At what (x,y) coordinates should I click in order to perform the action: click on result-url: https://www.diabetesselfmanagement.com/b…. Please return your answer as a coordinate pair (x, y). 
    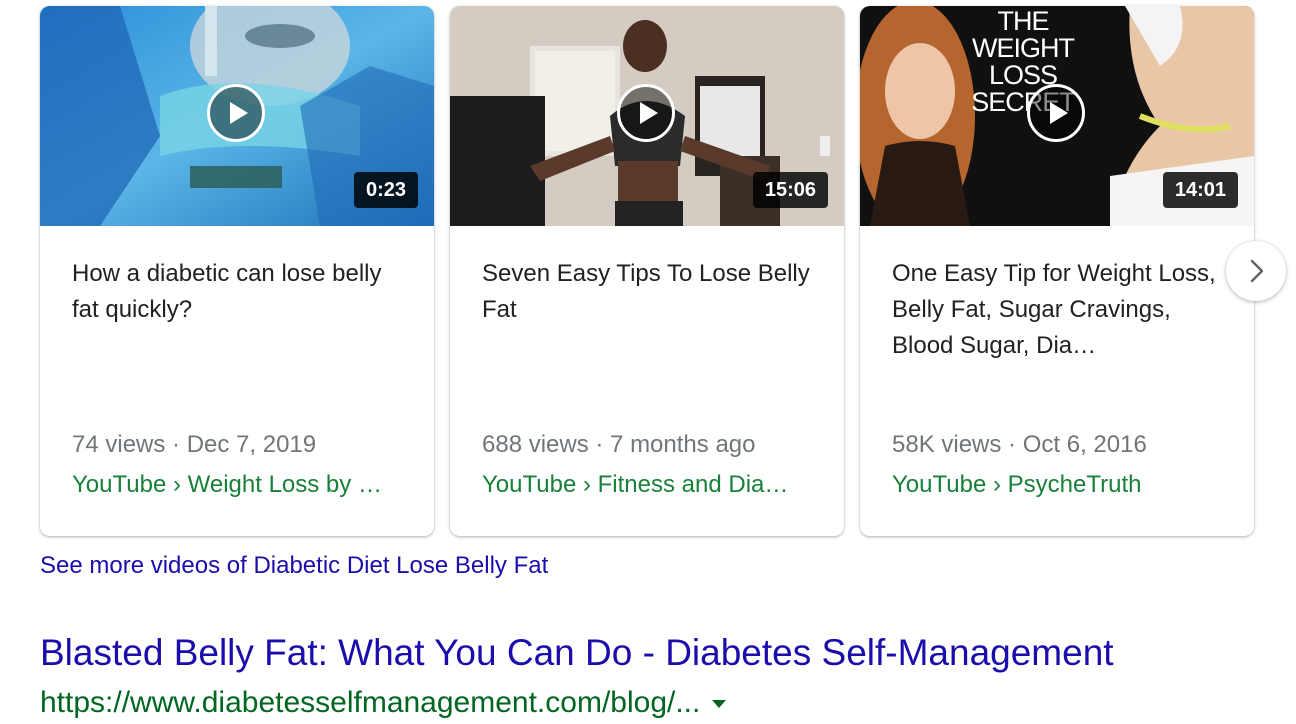
    Looking at the image, I should click on (383, 703).